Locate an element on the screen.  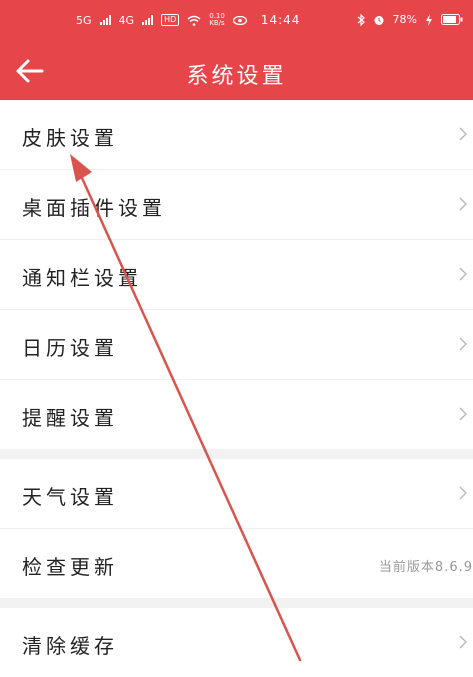
status-right: 78% is located at coordinates (410, 19).